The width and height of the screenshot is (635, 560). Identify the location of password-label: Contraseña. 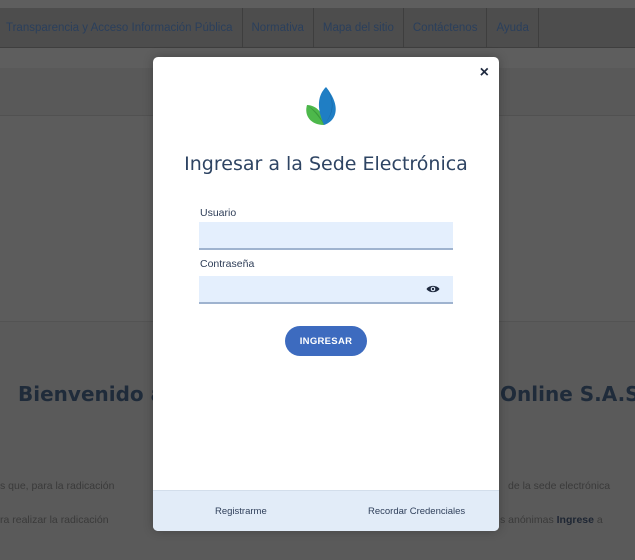
(227, 264).